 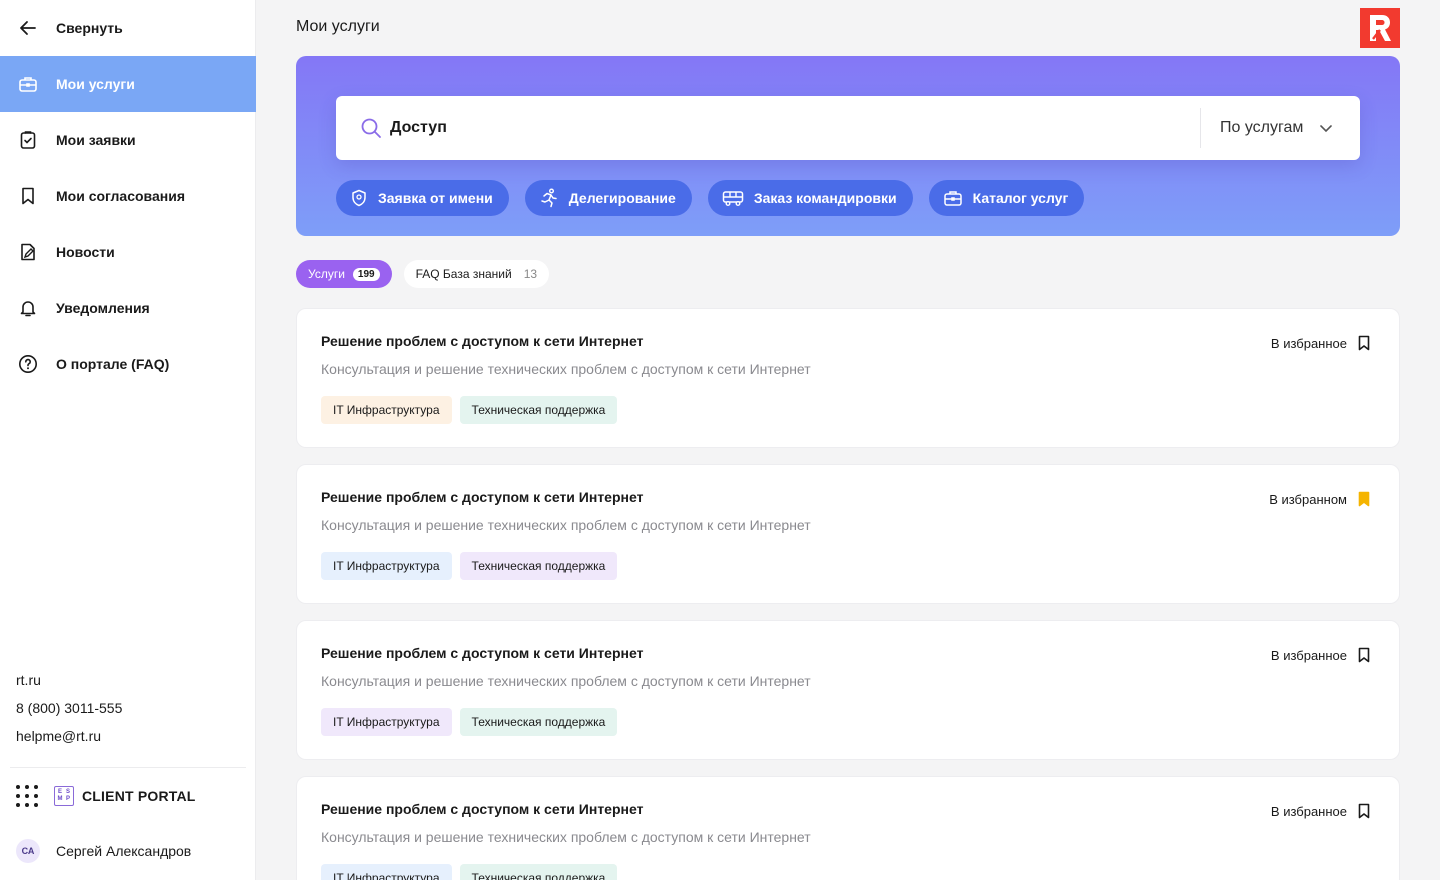 I want to click on collapse-label: Свернуть, so click(x=89, y=28).